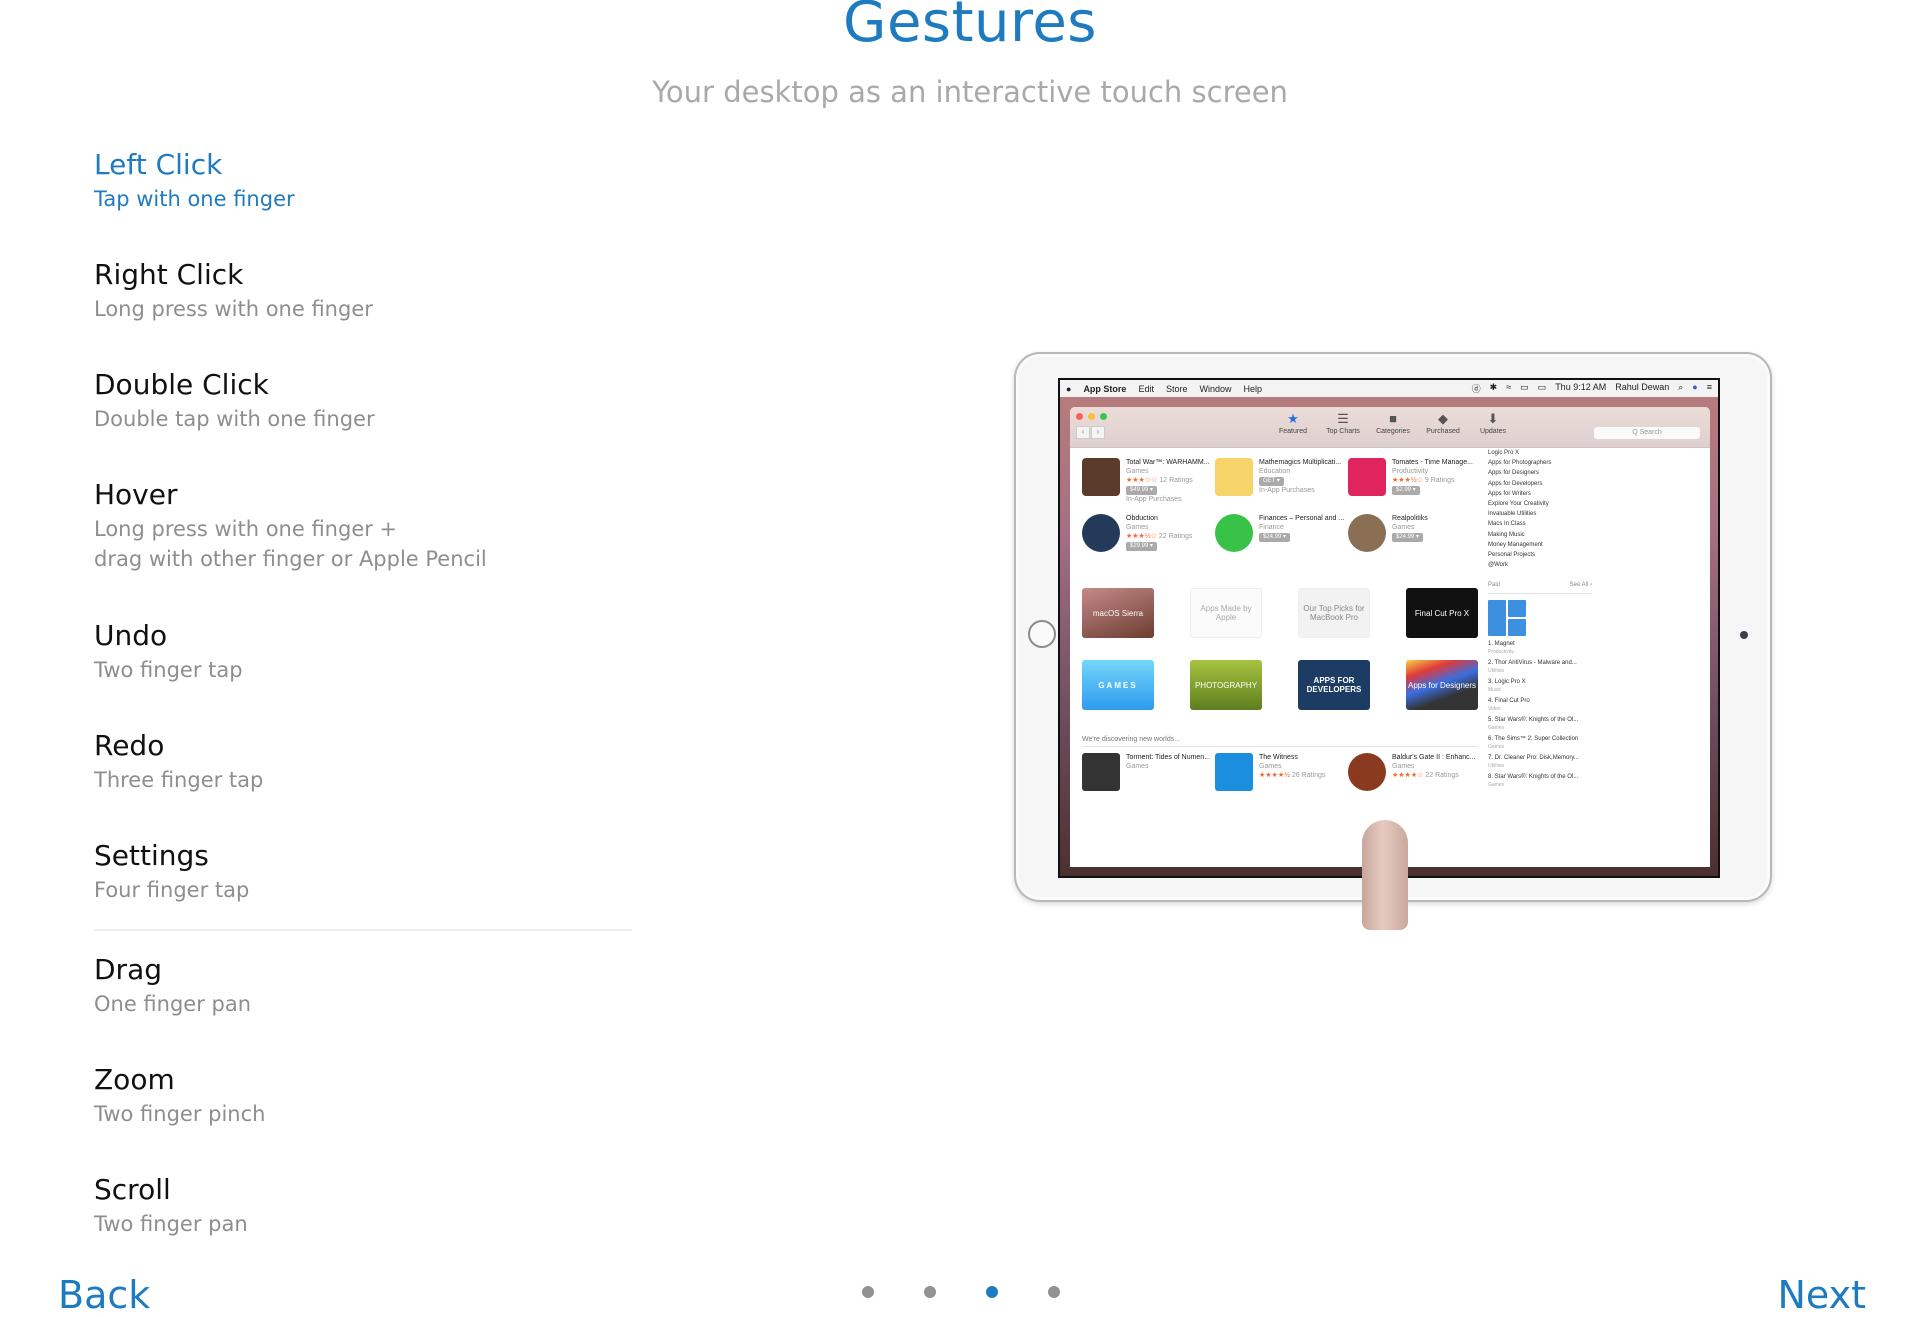  Describe the element at coordinates (1821, 1295) in the screenshot. I see `next-button: Next` at that location.